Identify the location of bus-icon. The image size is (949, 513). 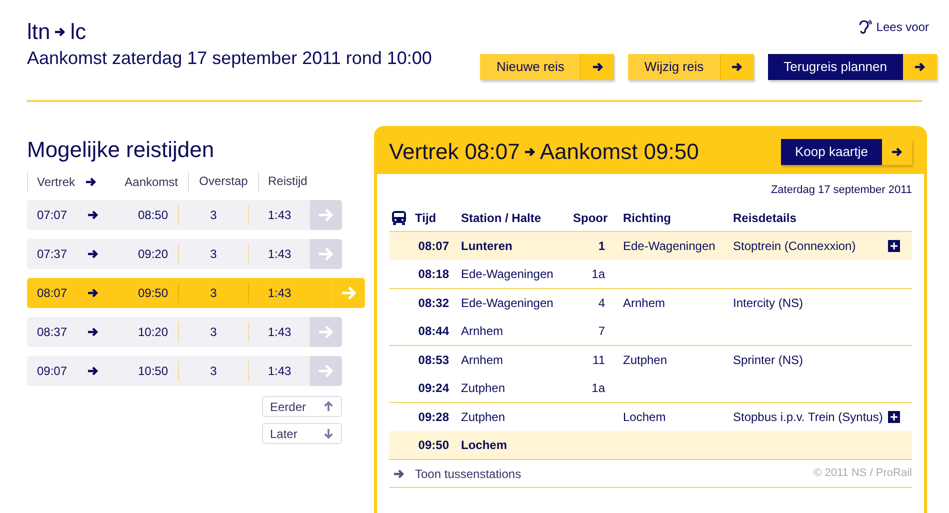
(399, 218).